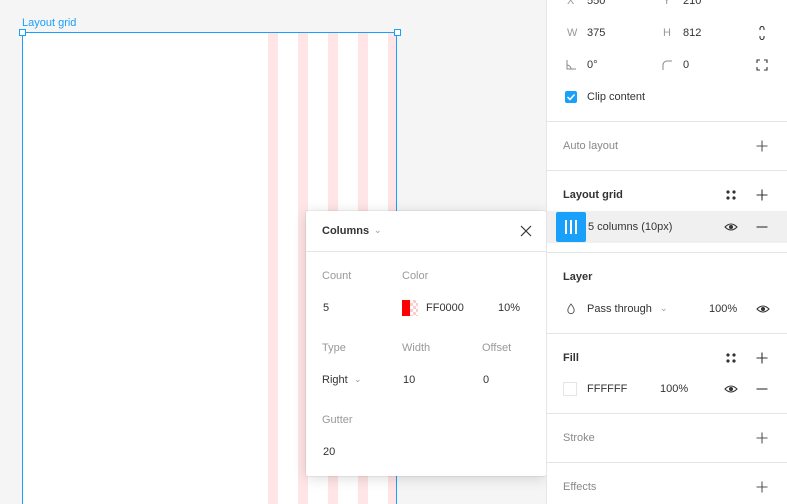 Image resolution: width=787 pixels, height=504 pixels. What do you see at coordinates (397, 32) in the screenshot?
I see `resize-handle-top-right` at bounding box center [397, 32].